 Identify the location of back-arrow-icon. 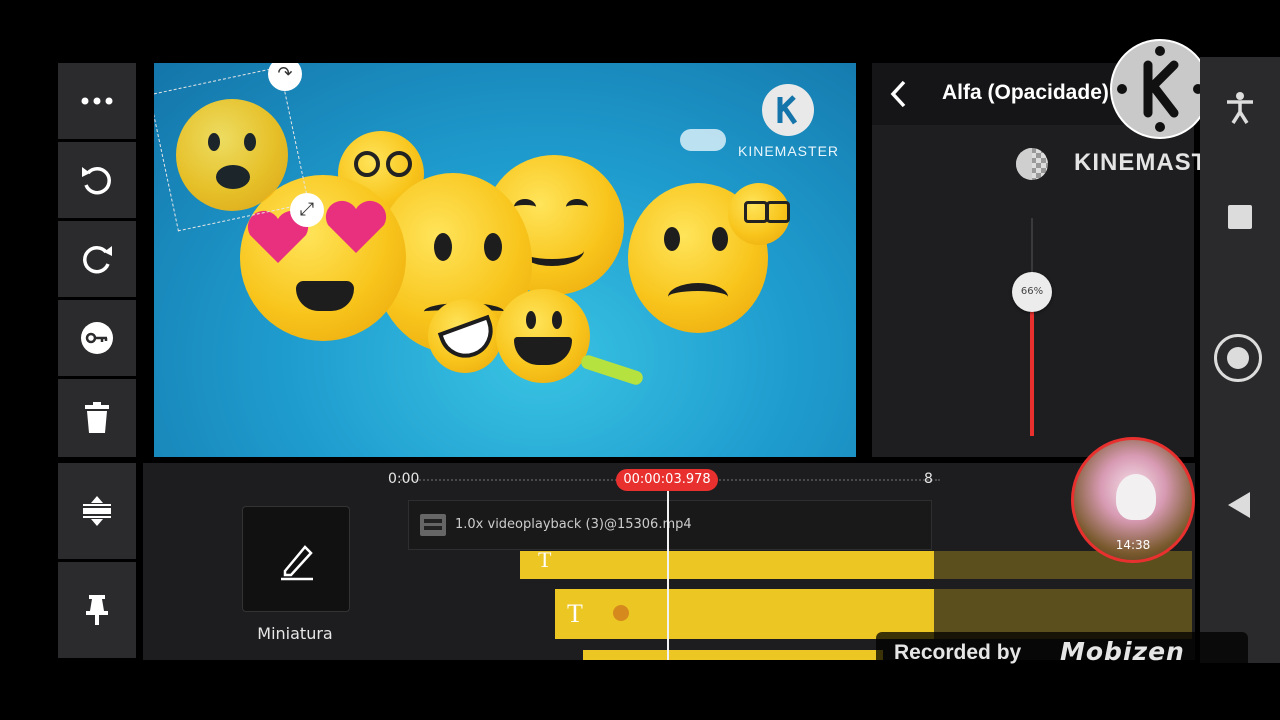
(898, 94).